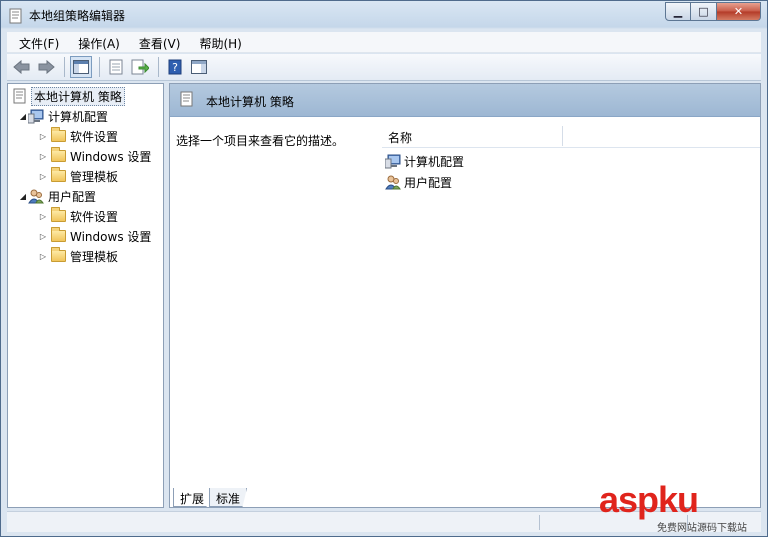 This screenshot has width=768, height=537. I want to click on close-button: ✕, so click(739, 11).